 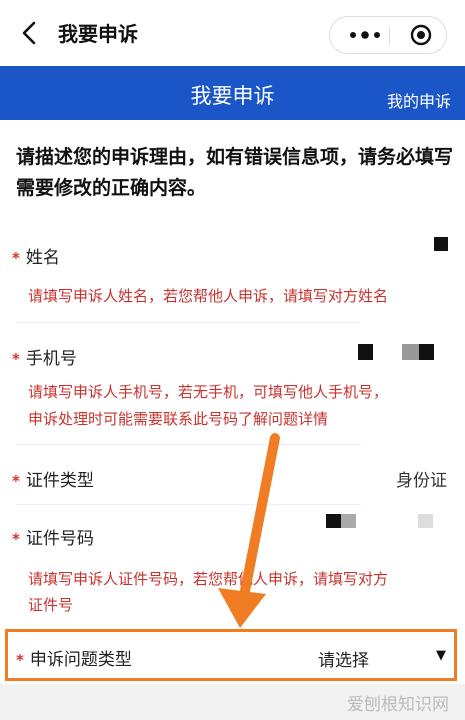 I want to click on dropdown-caret-icon: ▼, so click(x=441, y=655).